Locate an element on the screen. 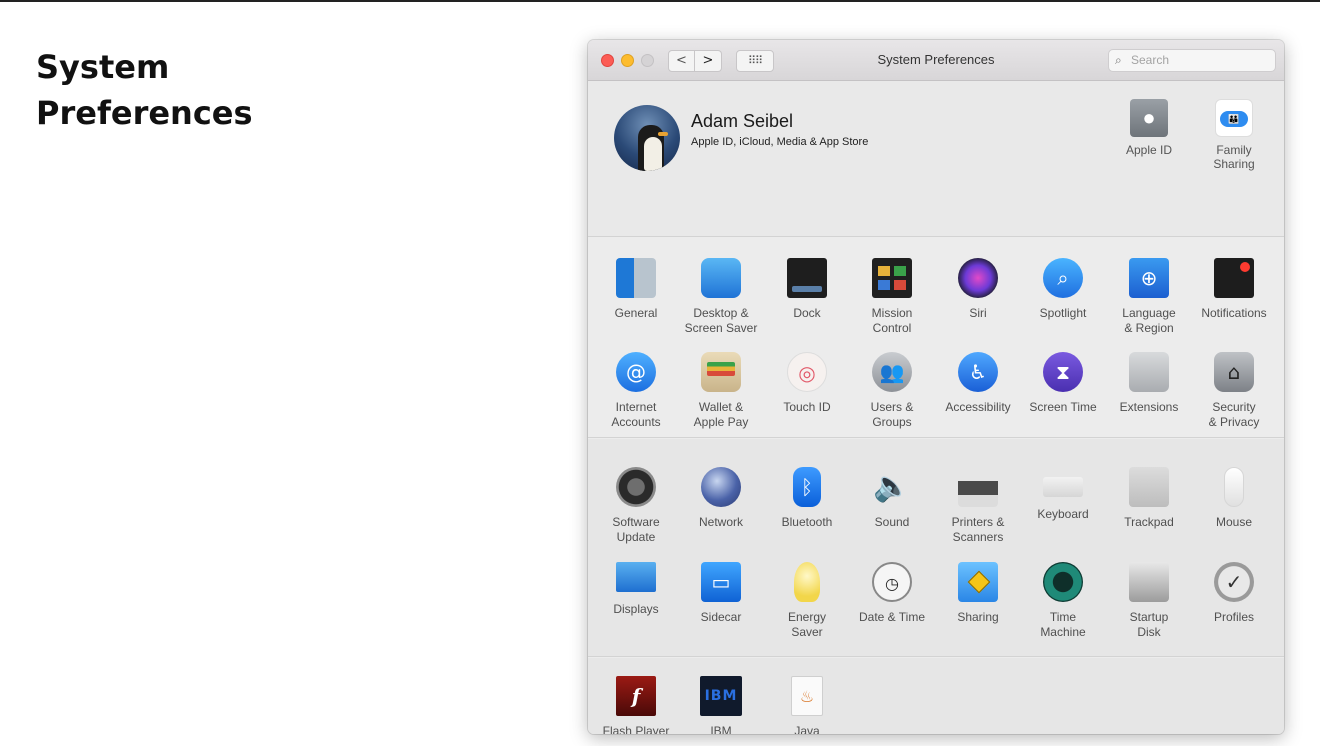 This screenshot has height=746, width=1320. pane-label: Security & Privacy is located at coordinates (1234, 414).